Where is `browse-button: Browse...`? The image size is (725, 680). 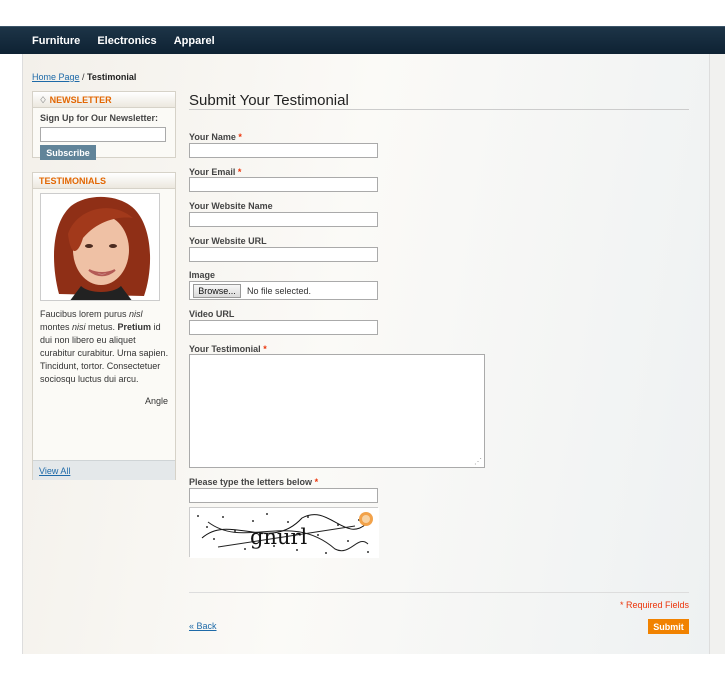 browse-button: Browse... is located at coordinates (217, 291).